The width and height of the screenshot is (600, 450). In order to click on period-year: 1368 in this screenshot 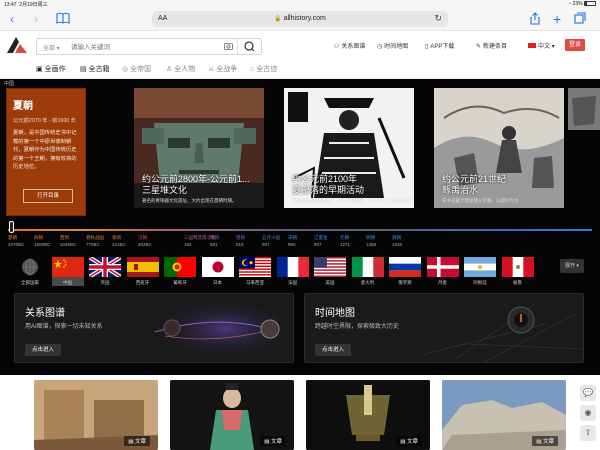, I will do `click(371, 244)`.